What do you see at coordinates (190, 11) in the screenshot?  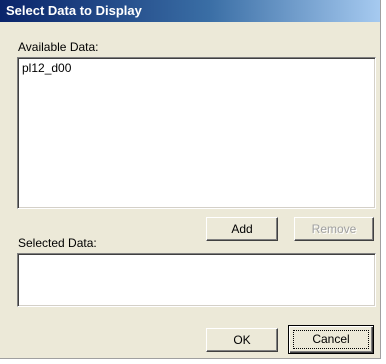 I see `window-title: Select Data to Display` at bounding box center [190, 11].